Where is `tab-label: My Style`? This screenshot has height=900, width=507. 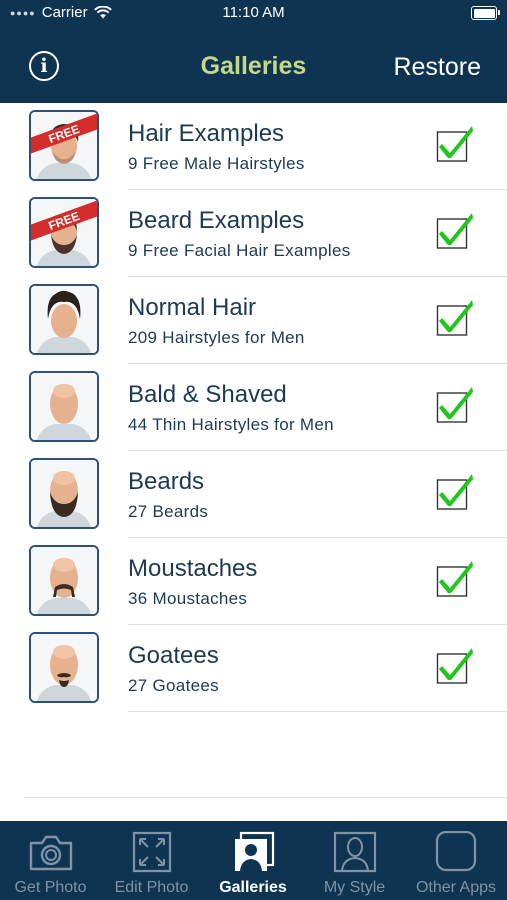 tab-label: My Style is located at coordinates (354, 887).